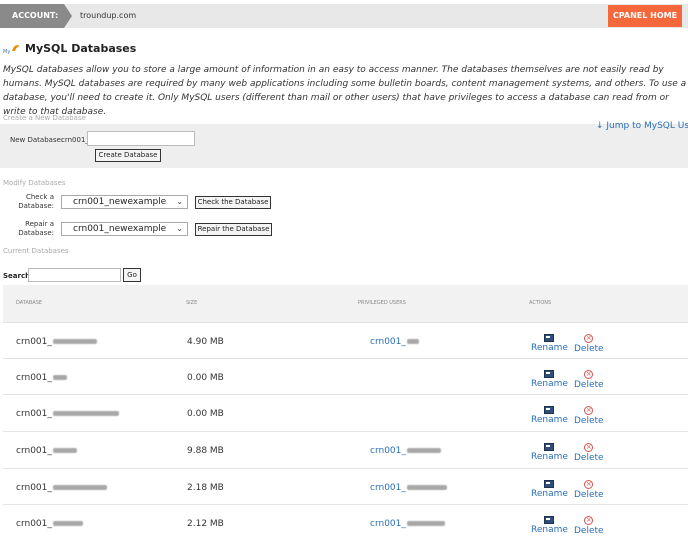 This screenshot has width=688, height=547. What do you see at coordinates (128, 155) in the screenshot?
I see `create-database-button: Create Database` at bounding box center [128, 155].